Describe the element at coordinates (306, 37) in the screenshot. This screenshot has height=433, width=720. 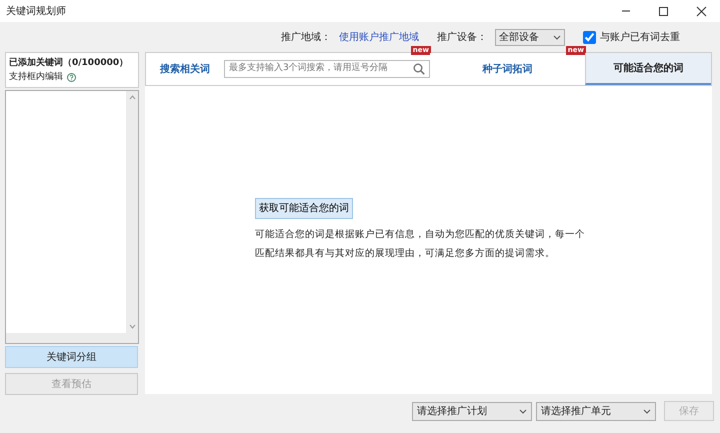
I see `region-label: 推广地域：` at that location.